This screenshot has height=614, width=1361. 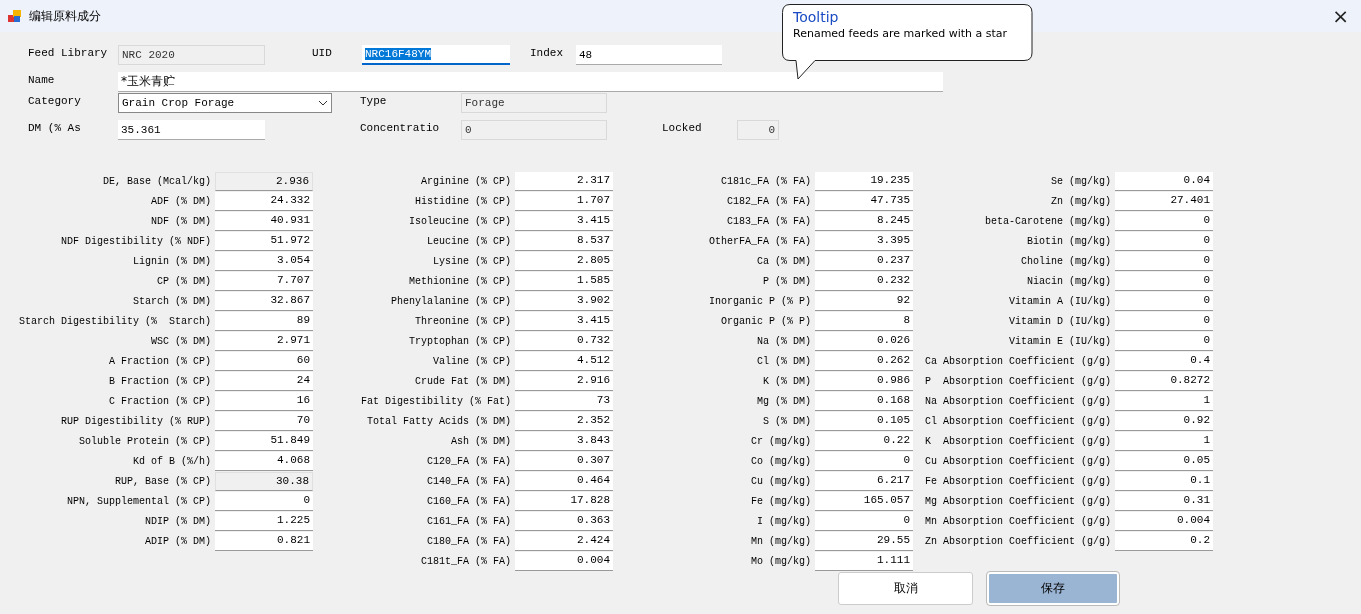 I want to click on number-field: 70, so click(x=264, y=421).